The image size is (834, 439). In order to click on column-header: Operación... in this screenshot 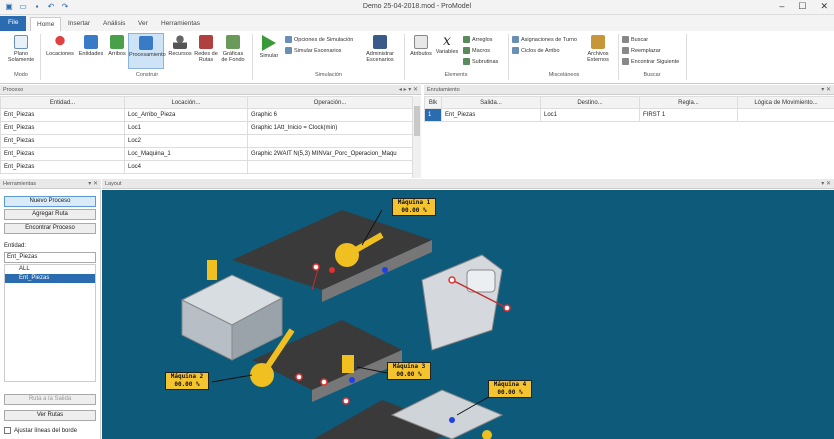, I will do `click(329, 102)`.